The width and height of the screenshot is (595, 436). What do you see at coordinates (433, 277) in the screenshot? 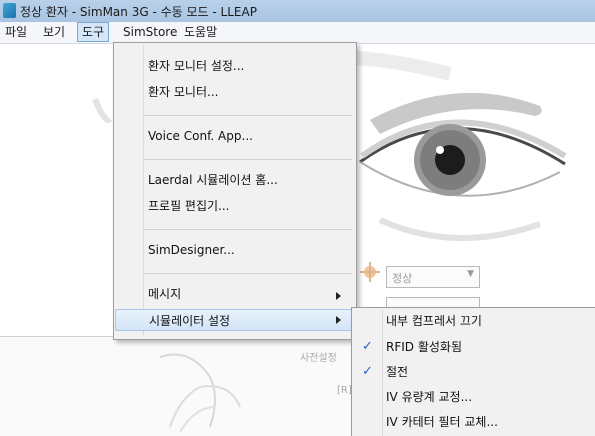
I see `state-dropdown: 정상 ▼` at bounding box center [433, 277].